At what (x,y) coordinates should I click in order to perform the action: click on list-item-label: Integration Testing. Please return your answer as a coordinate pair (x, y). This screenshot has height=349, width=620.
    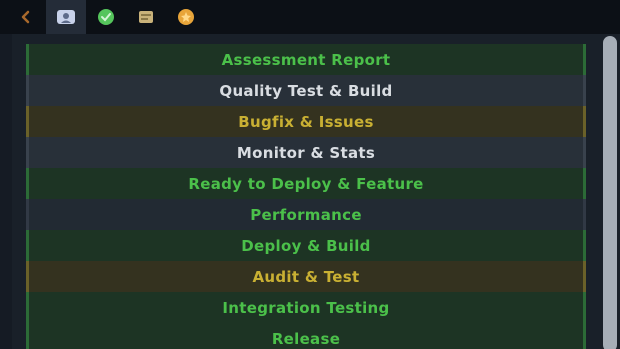
    Looking at the image, I should click on (306, 307).